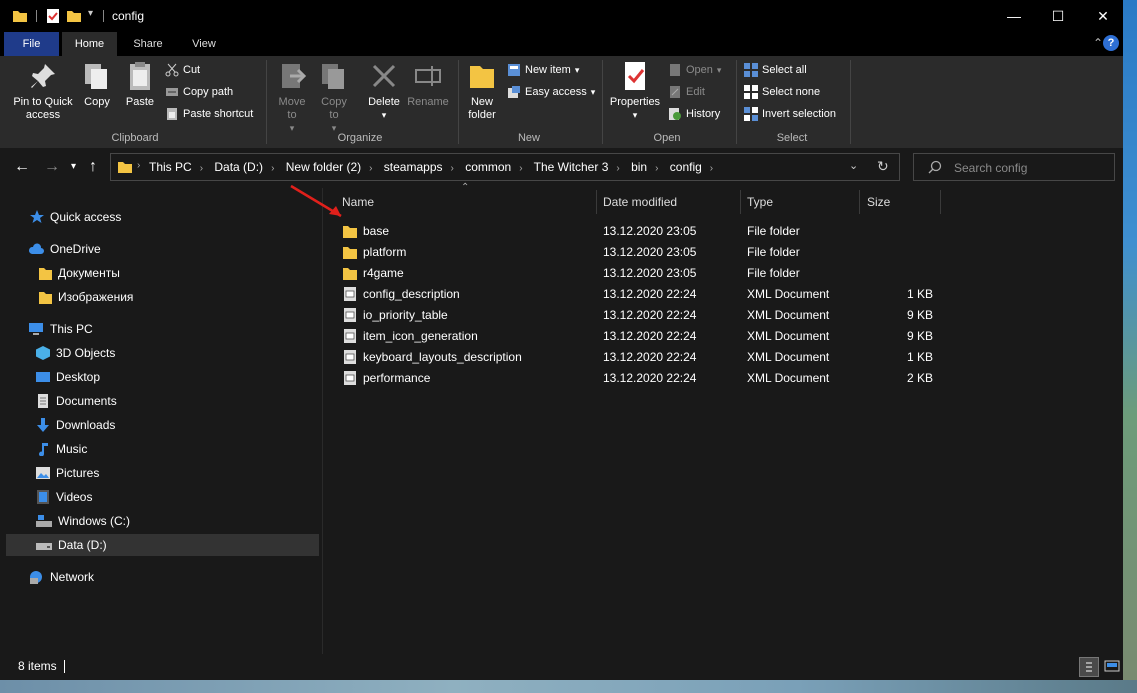 This screenshot has height=693, width=1137. Describe the element at coordinates (22, 167) in the screenshot. I see `back-arrow-icon: ←` at that location.